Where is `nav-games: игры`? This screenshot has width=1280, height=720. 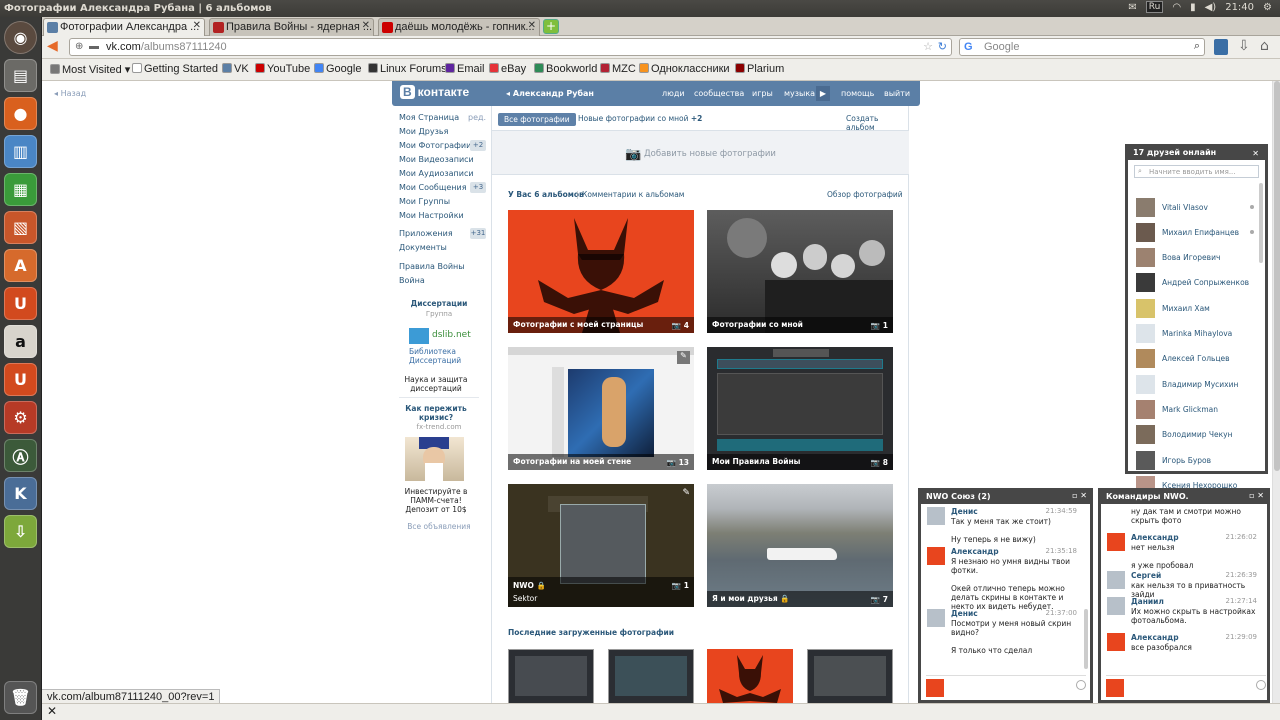 nav-games: игры is located at coordinates (762, 93).